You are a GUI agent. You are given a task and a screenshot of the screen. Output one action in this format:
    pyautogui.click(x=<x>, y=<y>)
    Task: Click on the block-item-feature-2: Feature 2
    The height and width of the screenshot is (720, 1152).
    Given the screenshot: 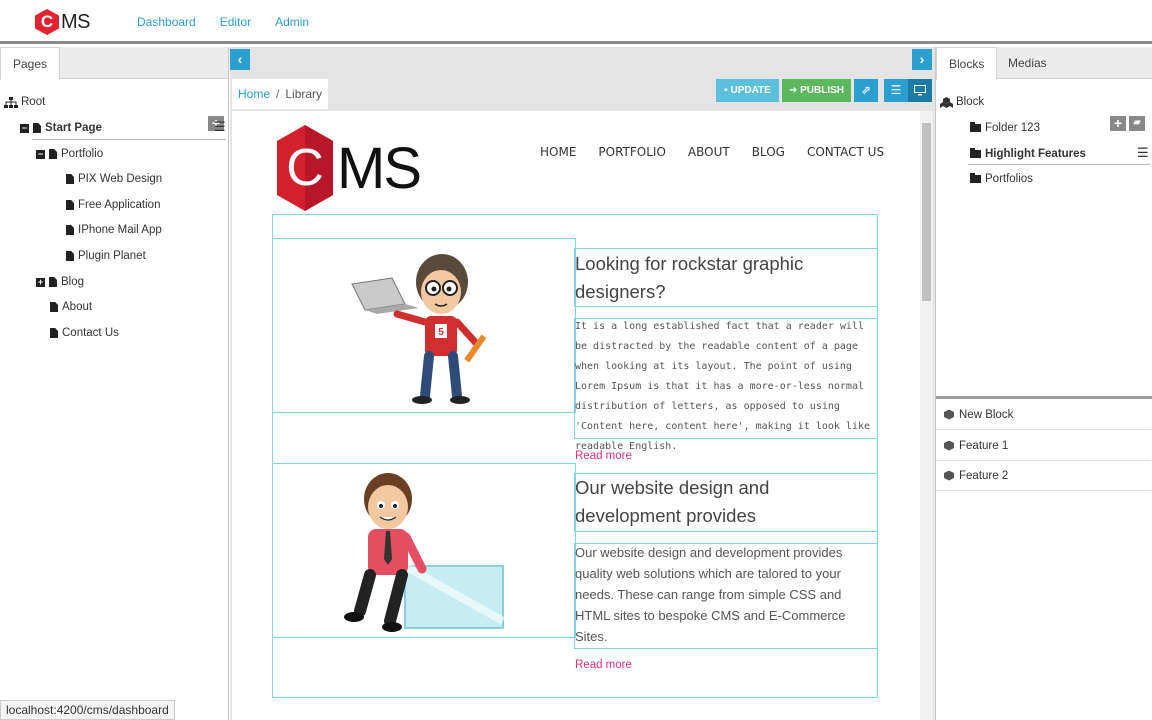 What is the action you would take?
    pyautogui.click(x=1043, y=476)
    